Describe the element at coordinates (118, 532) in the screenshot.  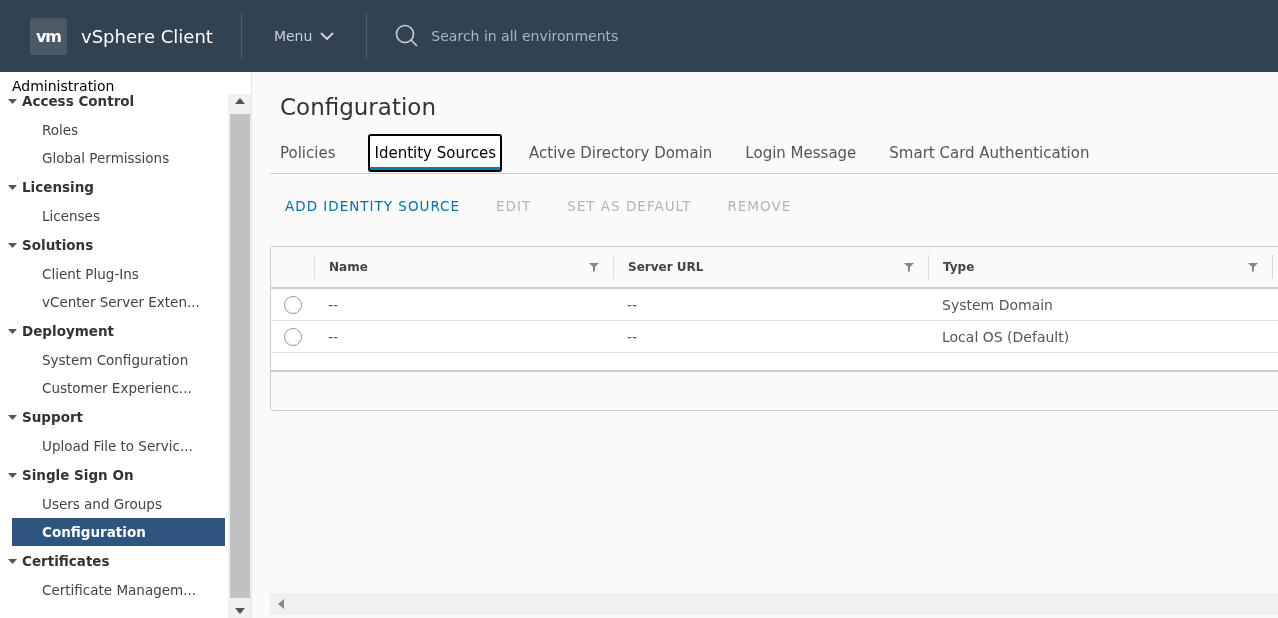
I see `nav-item: Configuration` at that location.